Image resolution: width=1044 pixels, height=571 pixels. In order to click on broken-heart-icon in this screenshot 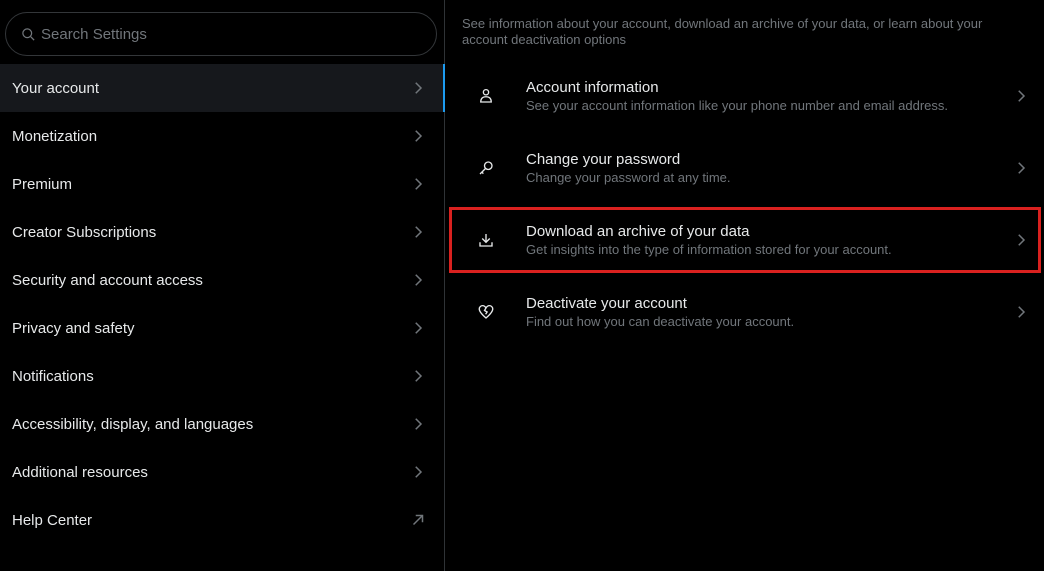, I will do `click(486, 311)`.